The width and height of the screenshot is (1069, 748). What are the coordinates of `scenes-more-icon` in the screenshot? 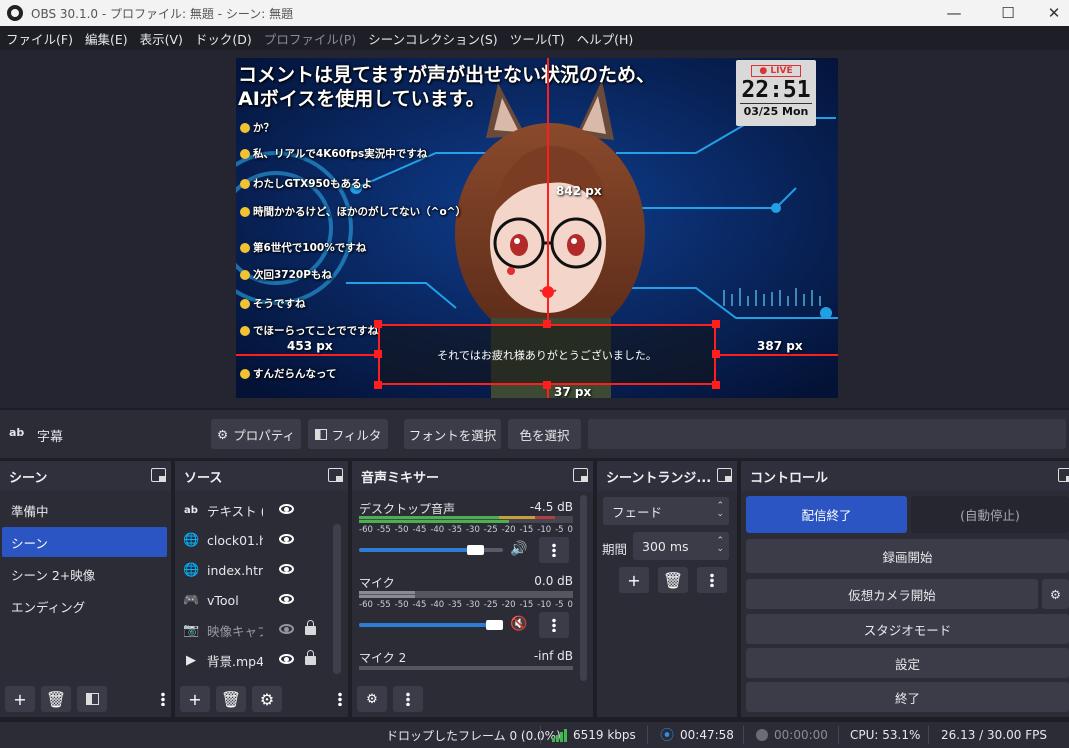 It's located at (163, 699).